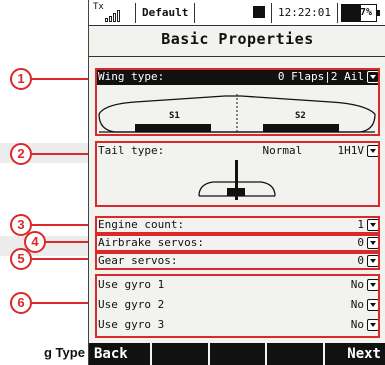 Image resolution: width=385 pixels, height=365 pixels. Describe the element at coordinates (63, 79) in the screenshot. I see `callout-1-leader` at that location.